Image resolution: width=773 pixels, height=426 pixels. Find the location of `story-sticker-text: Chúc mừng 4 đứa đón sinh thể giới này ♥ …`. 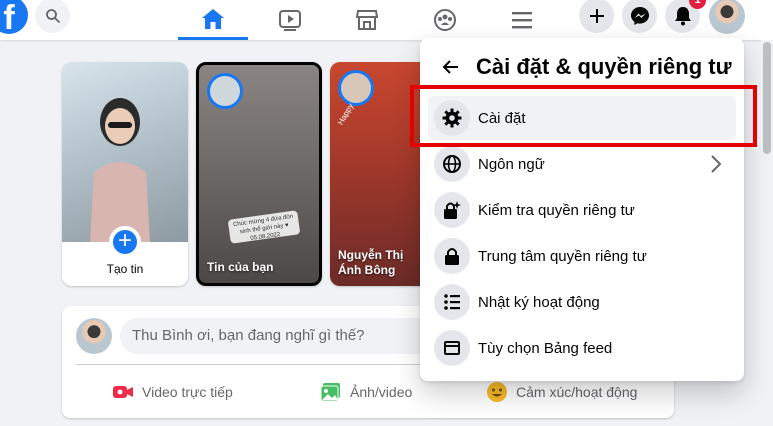

story-sticker-text: Chúc mừng 4 đứa đón sinh thể giới này ♥ … is located at coordinates (264, 227).